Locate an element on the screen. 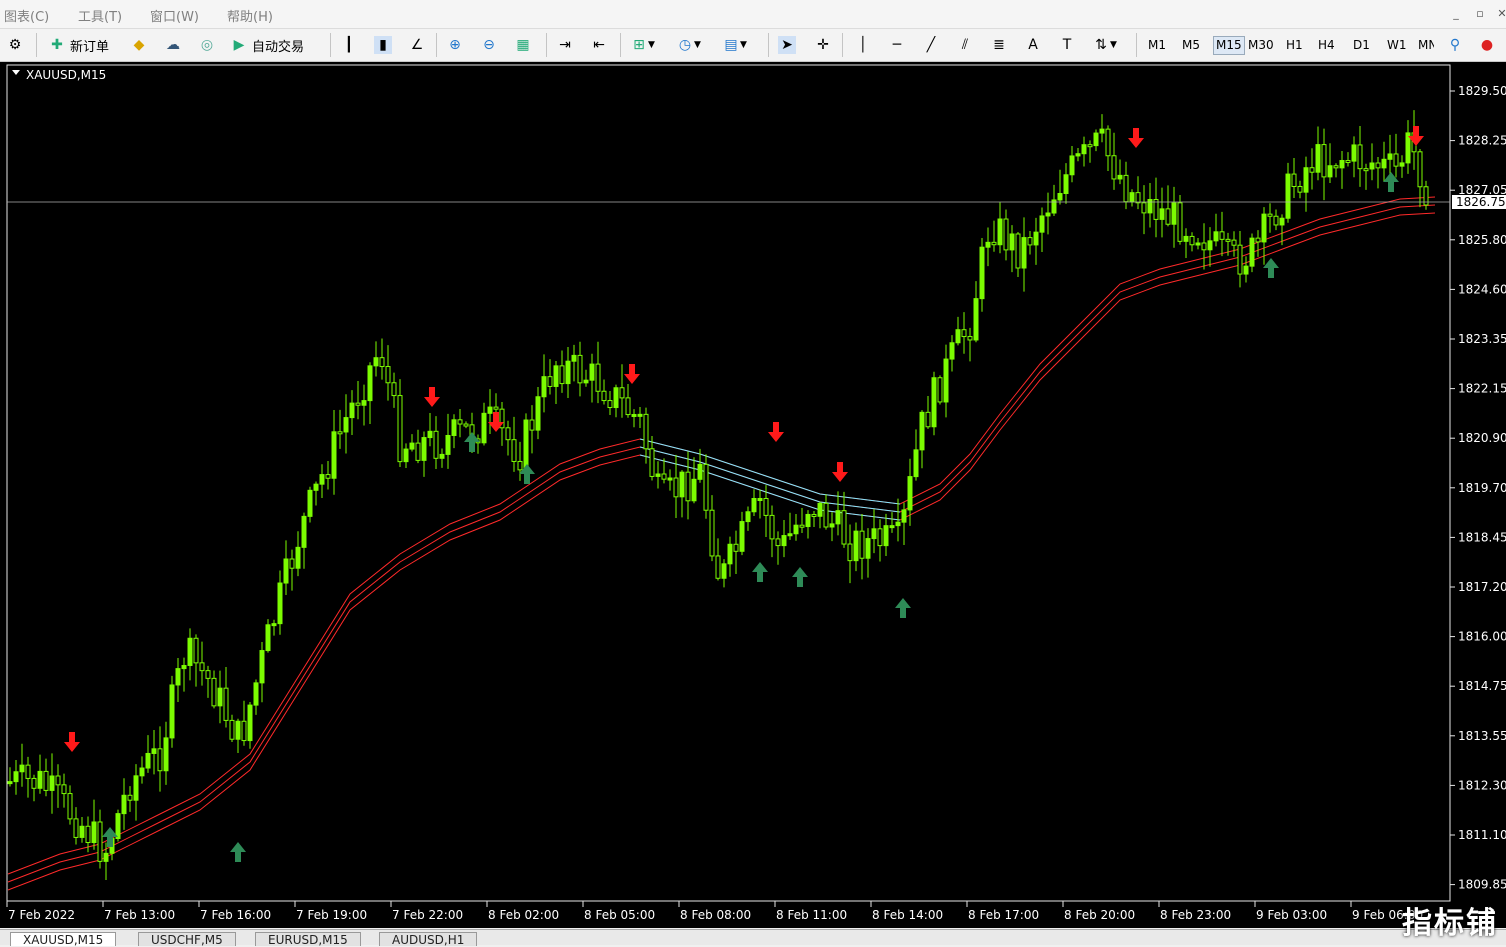 This screenshot has height=947, width=1506. cursor-button: ➤ is located at coordinates (787, 45).